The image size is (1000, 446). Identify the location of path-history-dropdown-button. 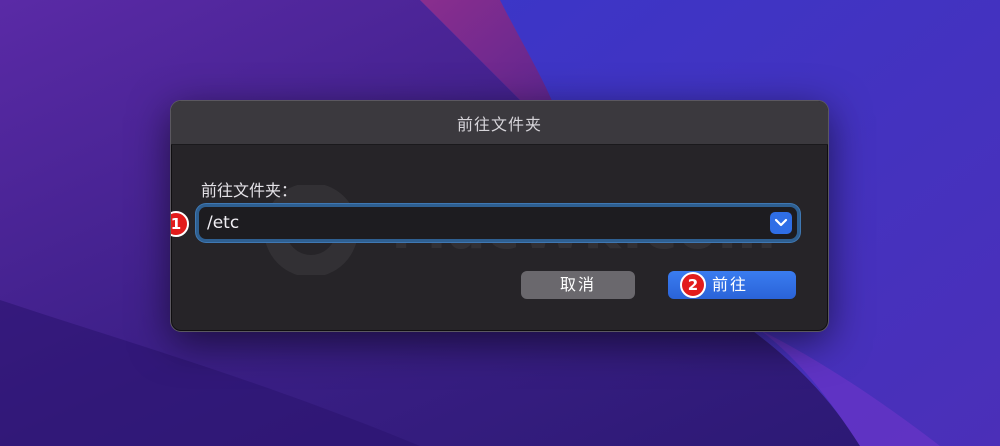
(781, 223).